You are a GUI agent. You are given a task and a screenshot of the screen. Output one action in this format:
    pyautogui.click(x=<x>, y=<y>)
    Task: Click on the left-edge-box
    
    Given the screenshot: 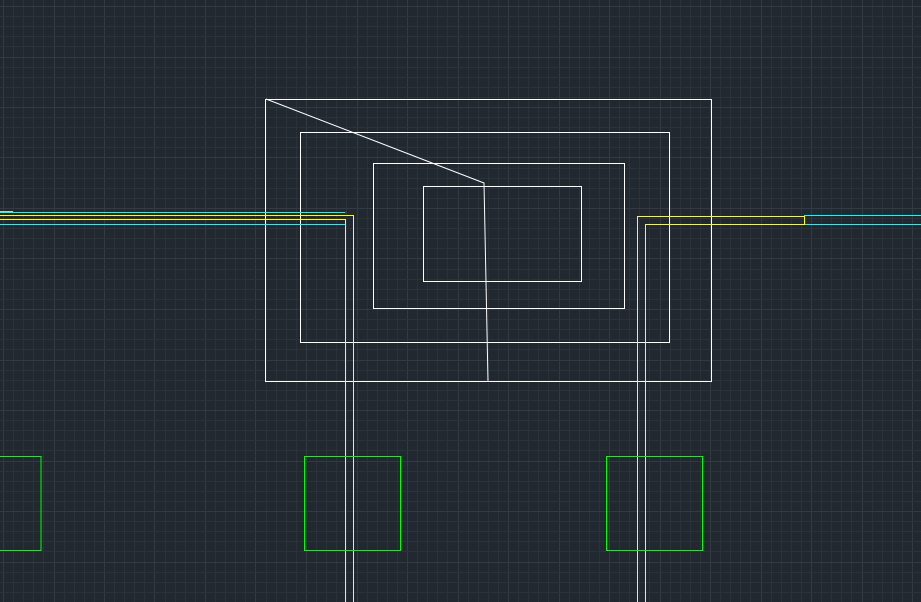 What is the action you would take?
    pyautogui.click(x=21, y=503)
    